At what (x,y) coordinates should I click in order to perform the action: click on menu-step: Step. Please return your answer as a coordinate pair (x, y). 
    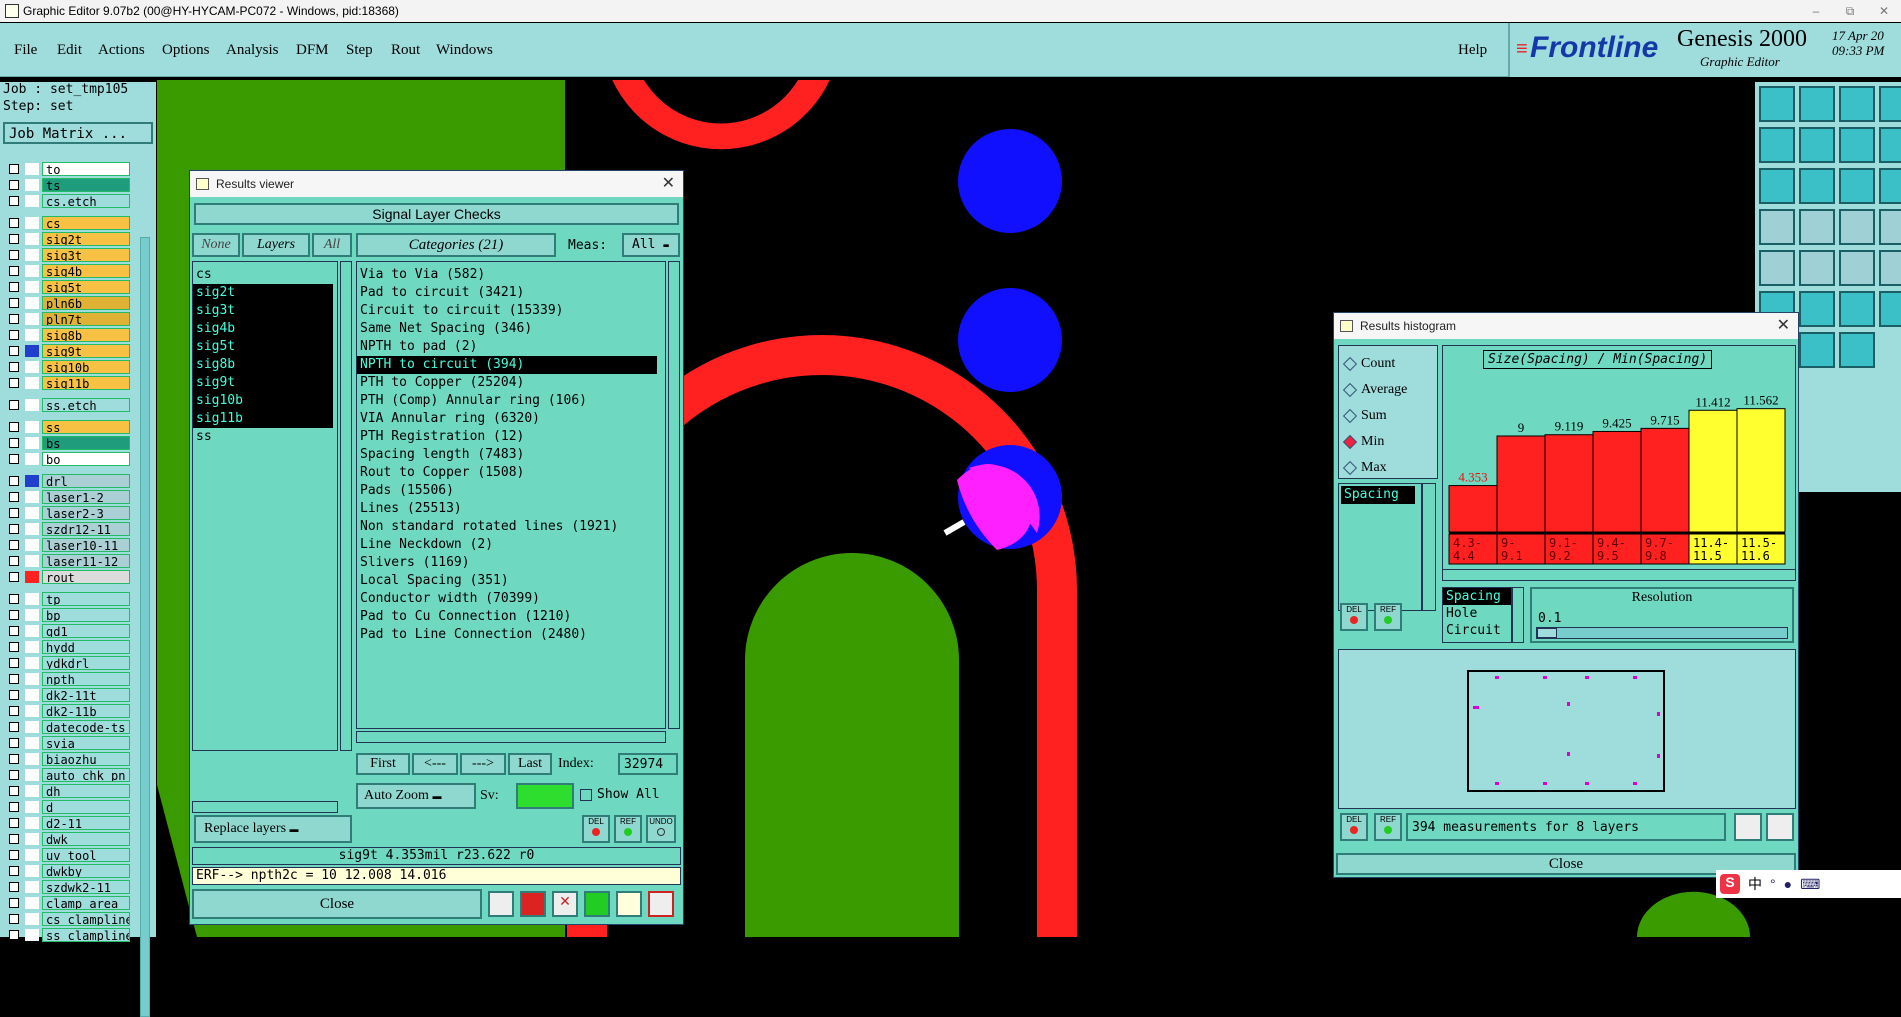
    Looking at the image, I should click on (359, 50).